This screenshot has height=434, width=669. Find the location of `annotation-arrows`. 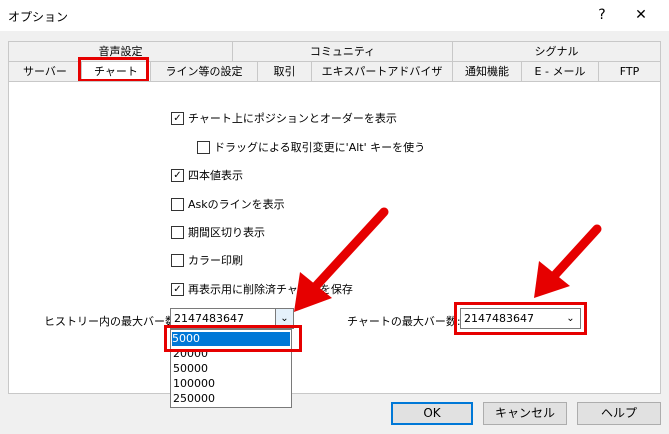

annotation-arrows is located at coordinates (448, 259).